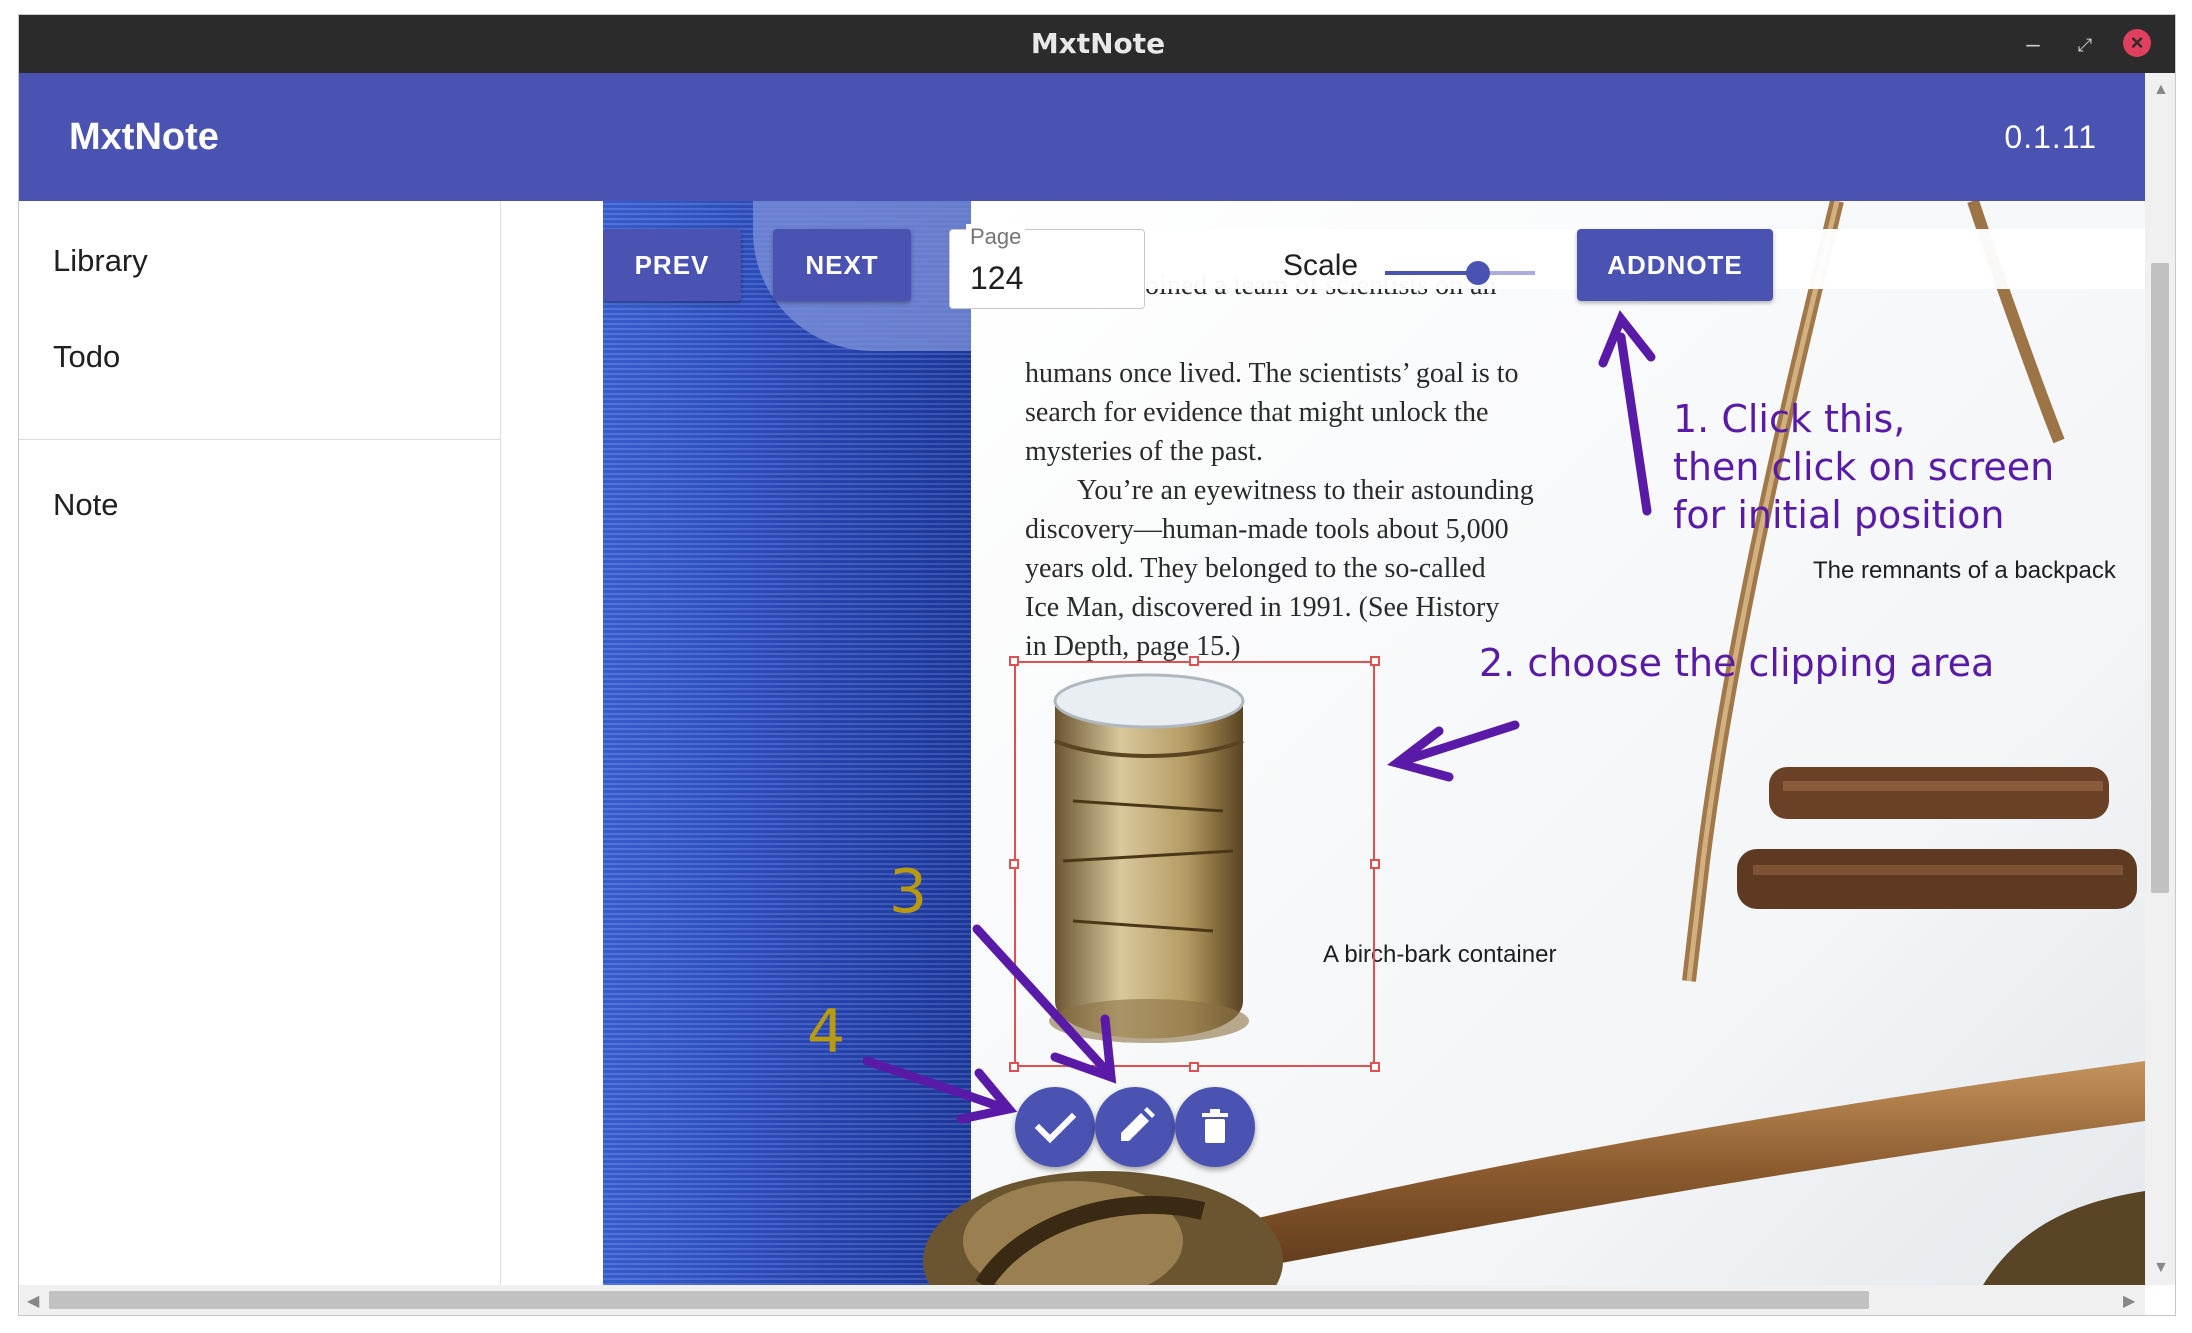 The image size is (2192, 1333). Describe the element at coordinates (2161, 1268) in the screenshot. I see `scroll-down-icon: ▼` at that location.